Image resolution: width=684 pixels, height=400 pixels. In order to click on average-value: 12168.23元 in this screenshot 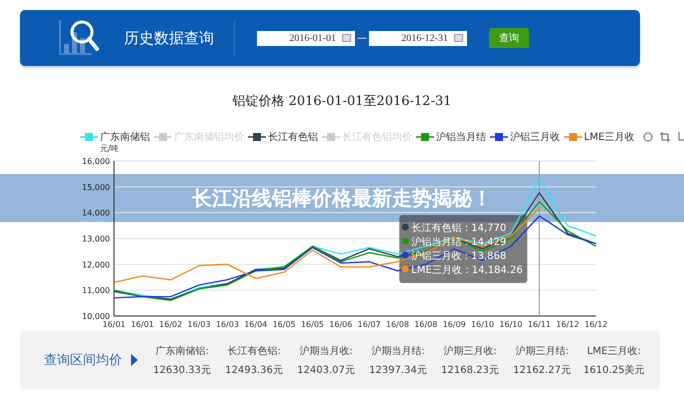, I will do `click(470, 370)`.